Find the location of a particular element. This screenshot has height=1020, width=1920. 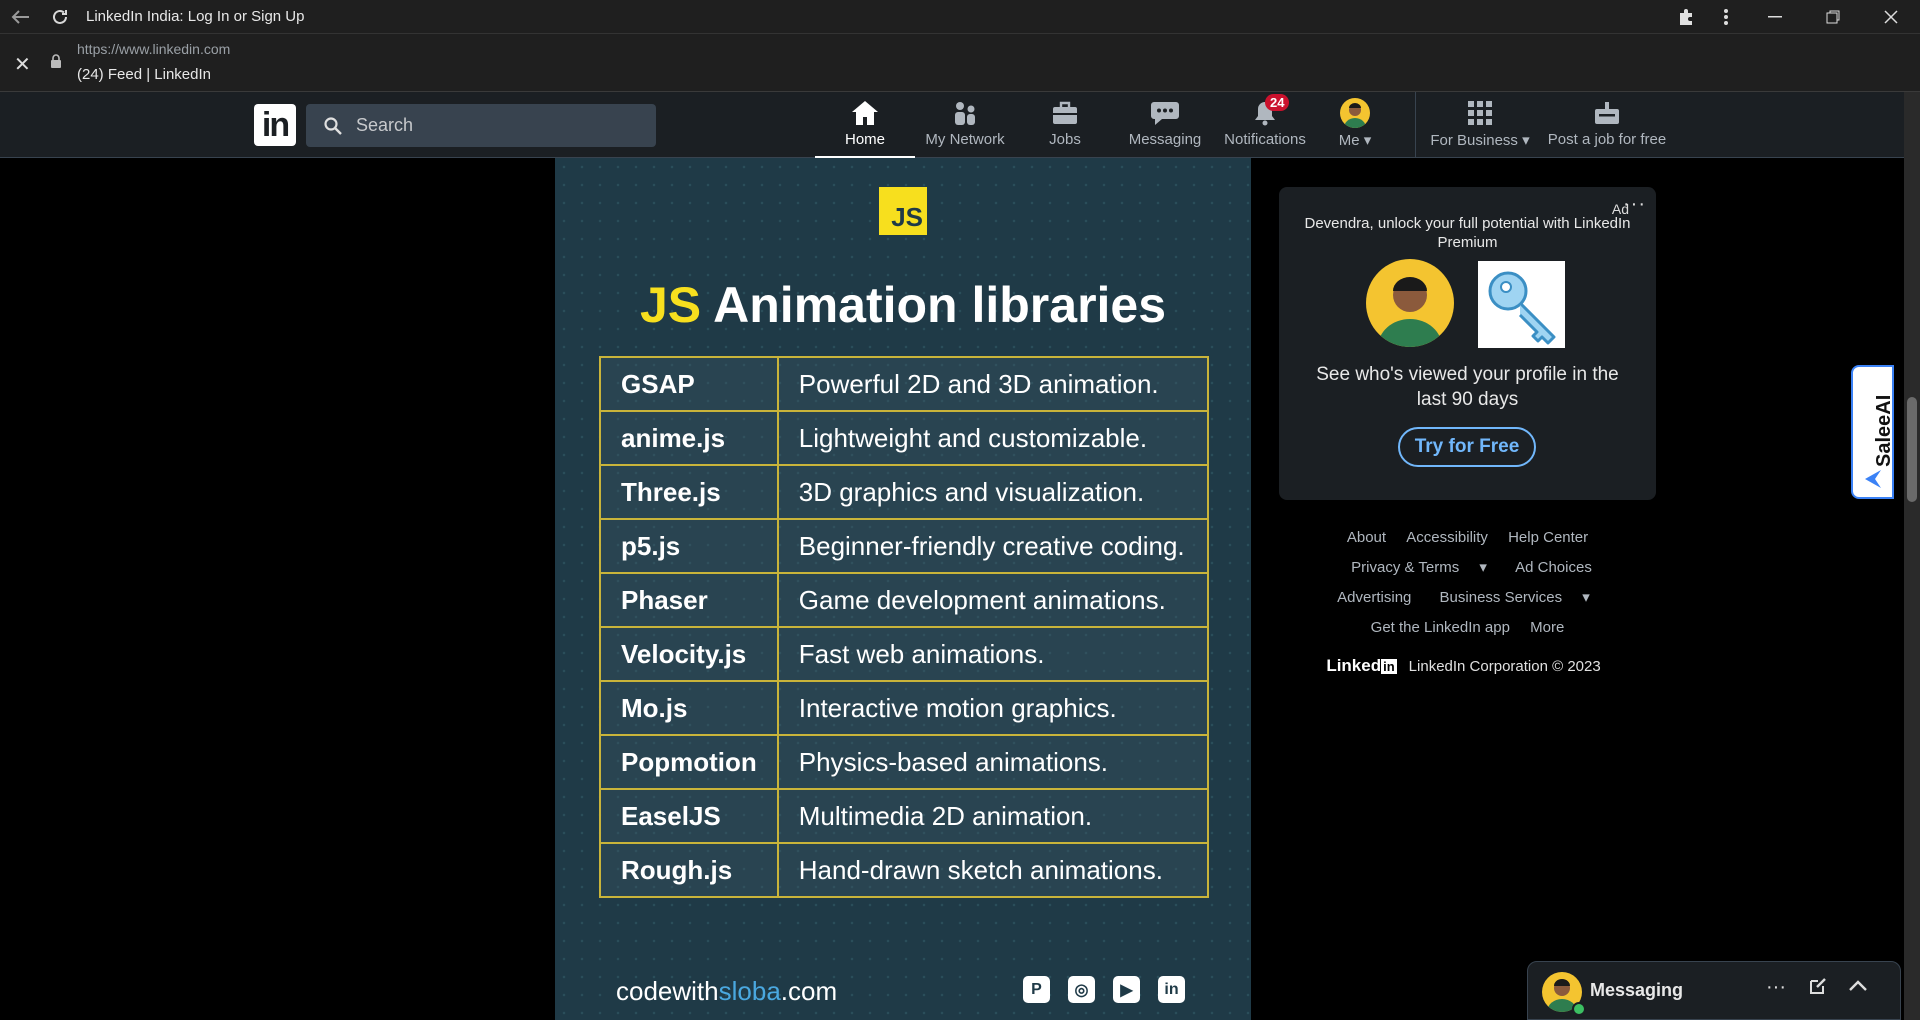

table-row: Mo.js Interactive motion graphics. is located at coordinates (904, 708).